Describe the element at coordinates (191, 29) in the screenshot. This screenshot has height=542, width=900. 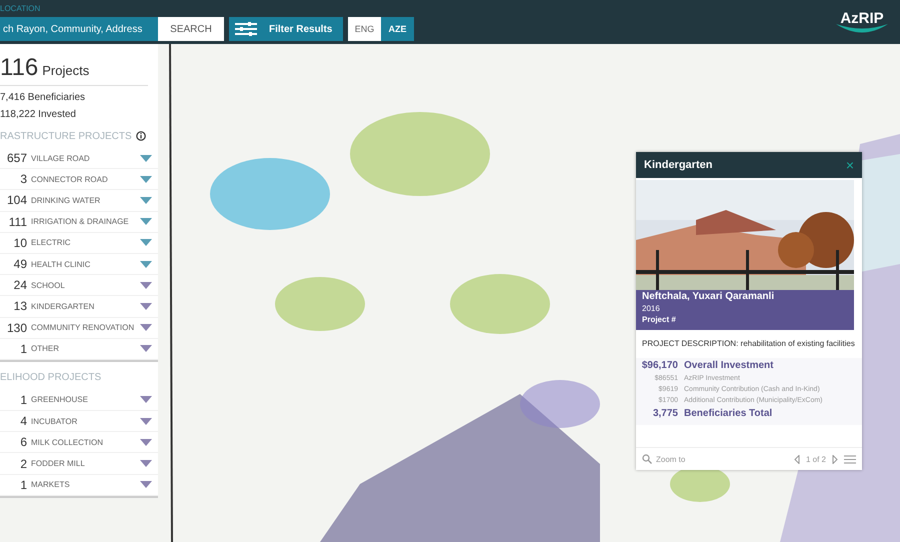
I see `search-button: SEARCH` at that location.